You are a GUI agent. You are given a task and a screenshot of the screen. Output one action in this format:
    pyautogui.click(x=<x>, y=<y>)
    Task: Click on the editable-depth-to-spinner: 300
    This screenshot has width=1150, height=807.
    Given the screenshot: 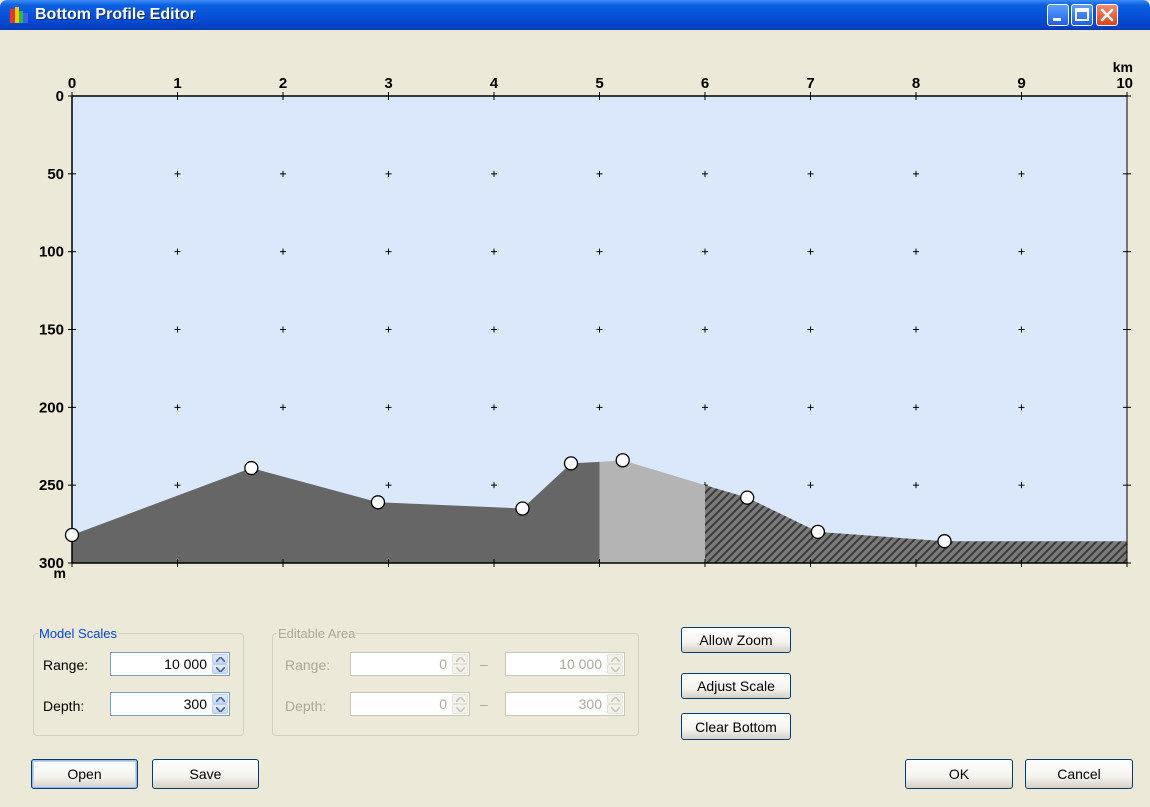 What is the action you would take?
    pyautogui.click(x=565, y=704)
    